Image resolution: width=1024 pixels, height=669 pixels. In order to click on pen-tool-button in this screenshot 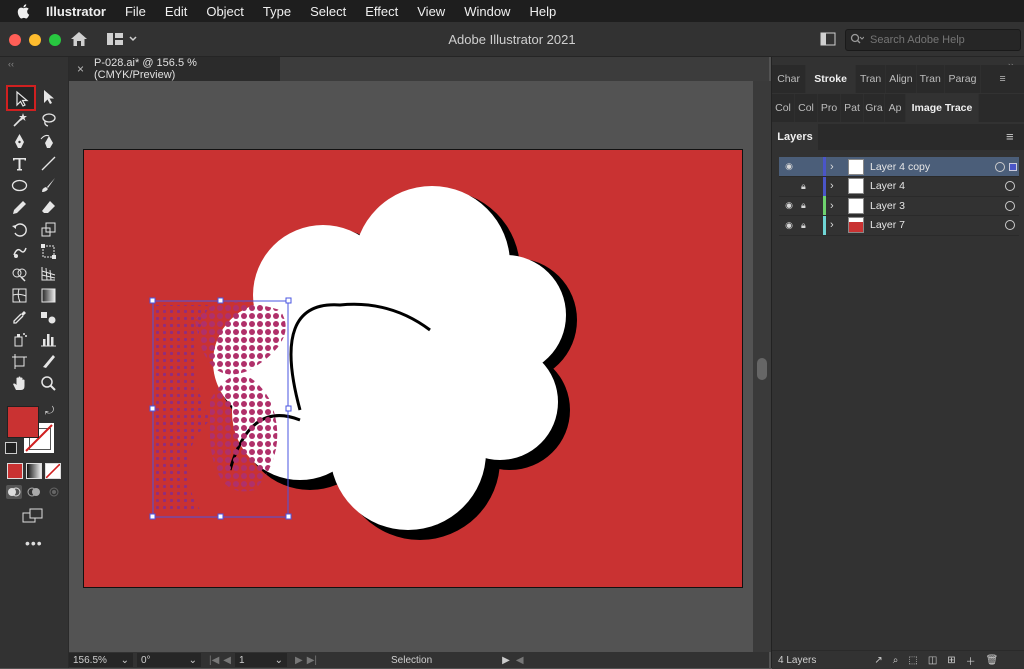, I will do `click(19, 141)`.